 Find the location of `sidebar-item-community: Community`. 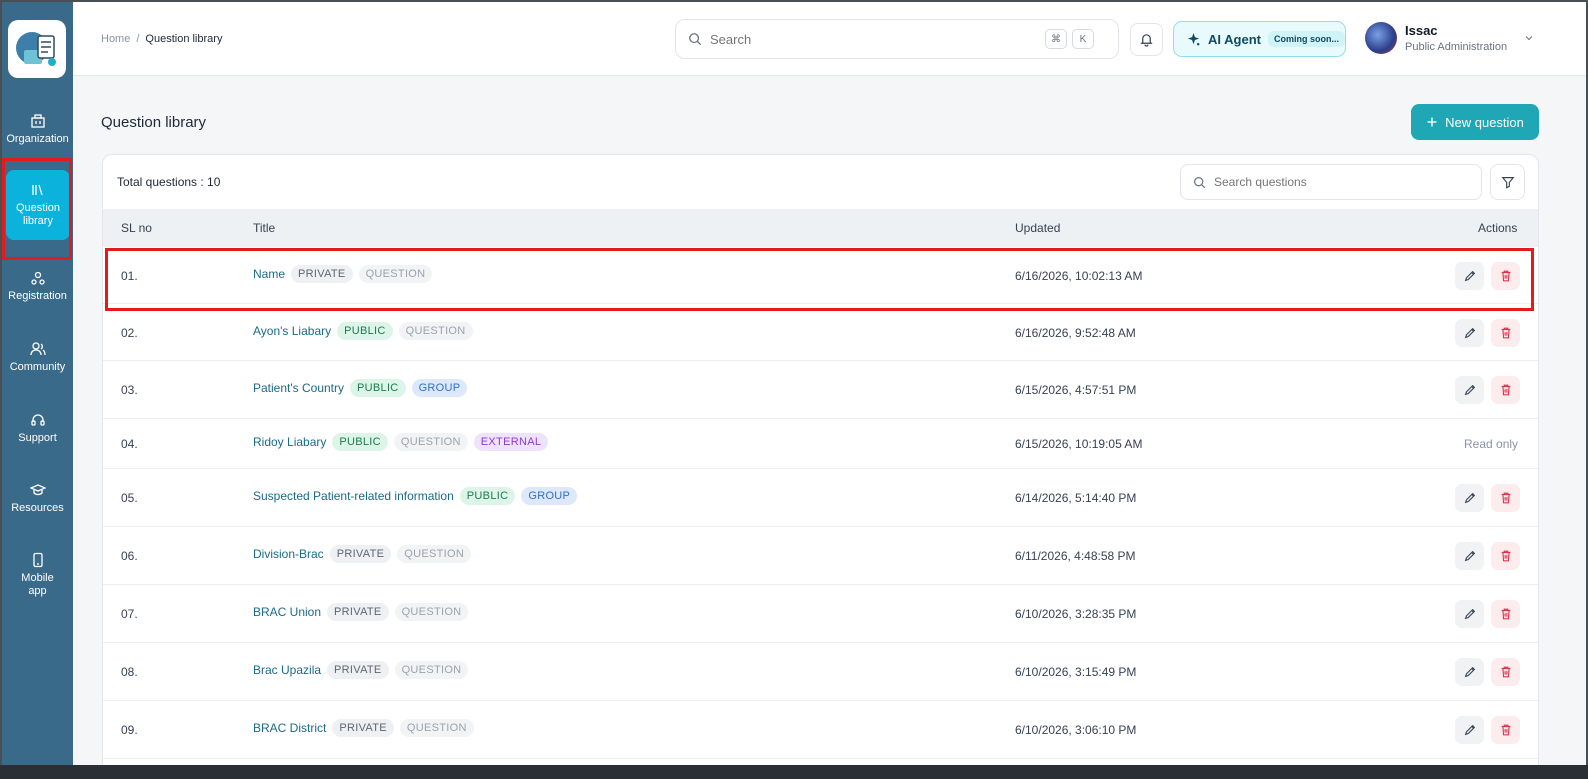

sidebar-item-community: Community is located at coordinates (37, 357).